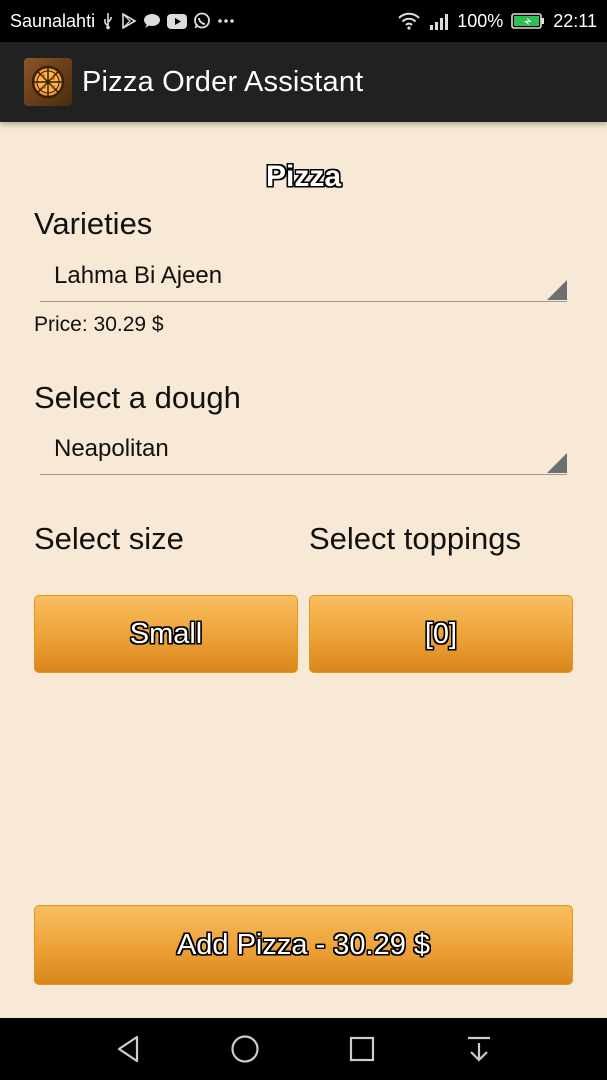  I want to click on size-button: Small, so click(166, 634).